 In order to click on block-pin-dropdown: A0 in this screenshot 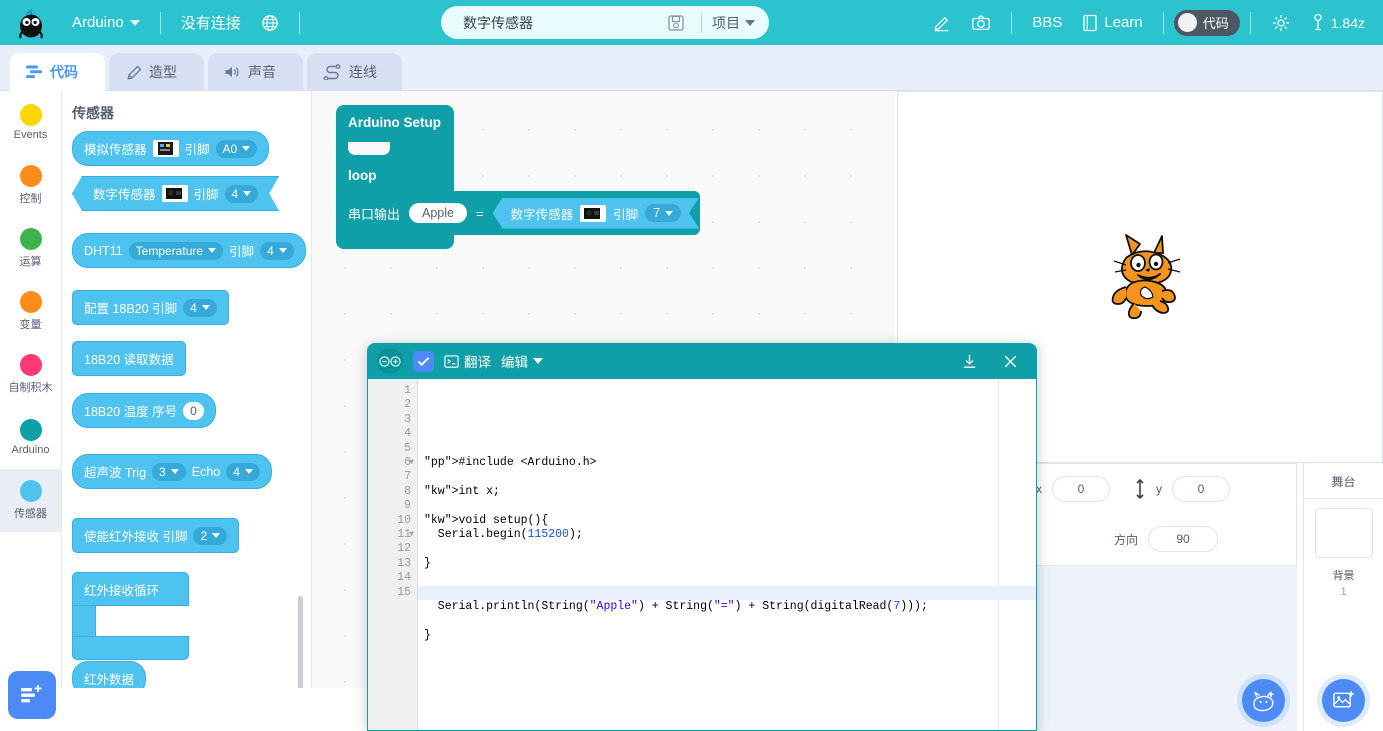, I will do `click(236, 148)`.